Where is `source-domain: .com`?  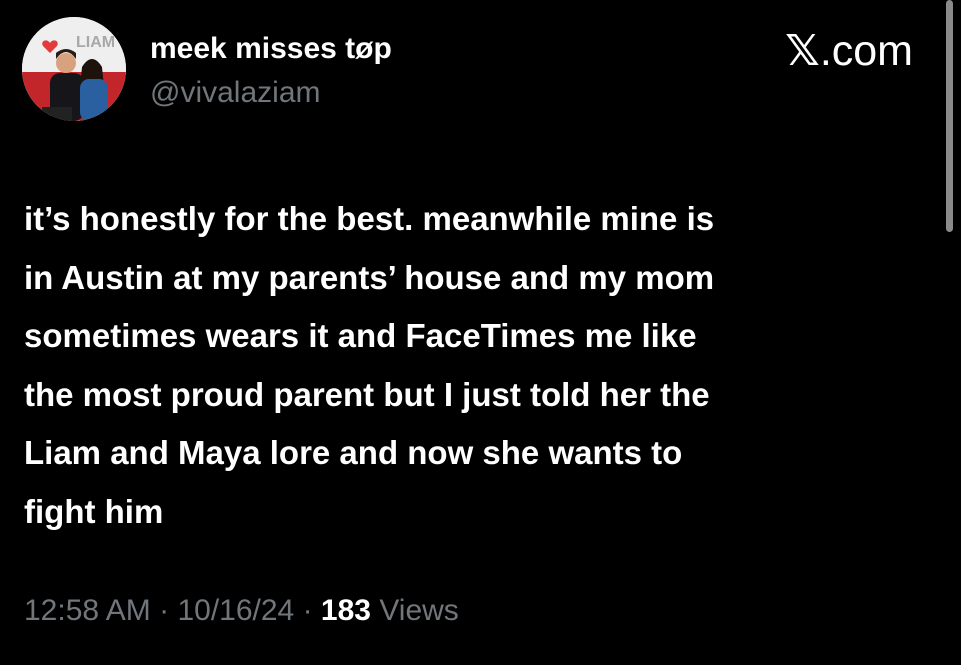
source-domain: .com is located at coordinates (866, 51).